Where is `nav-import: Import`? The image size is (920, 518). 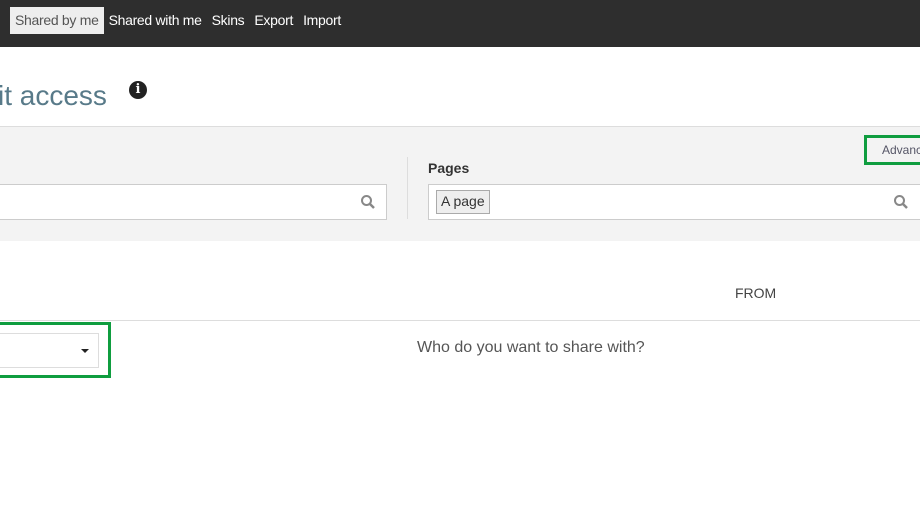
nav-import: Import is located at coordinates (322, 20).